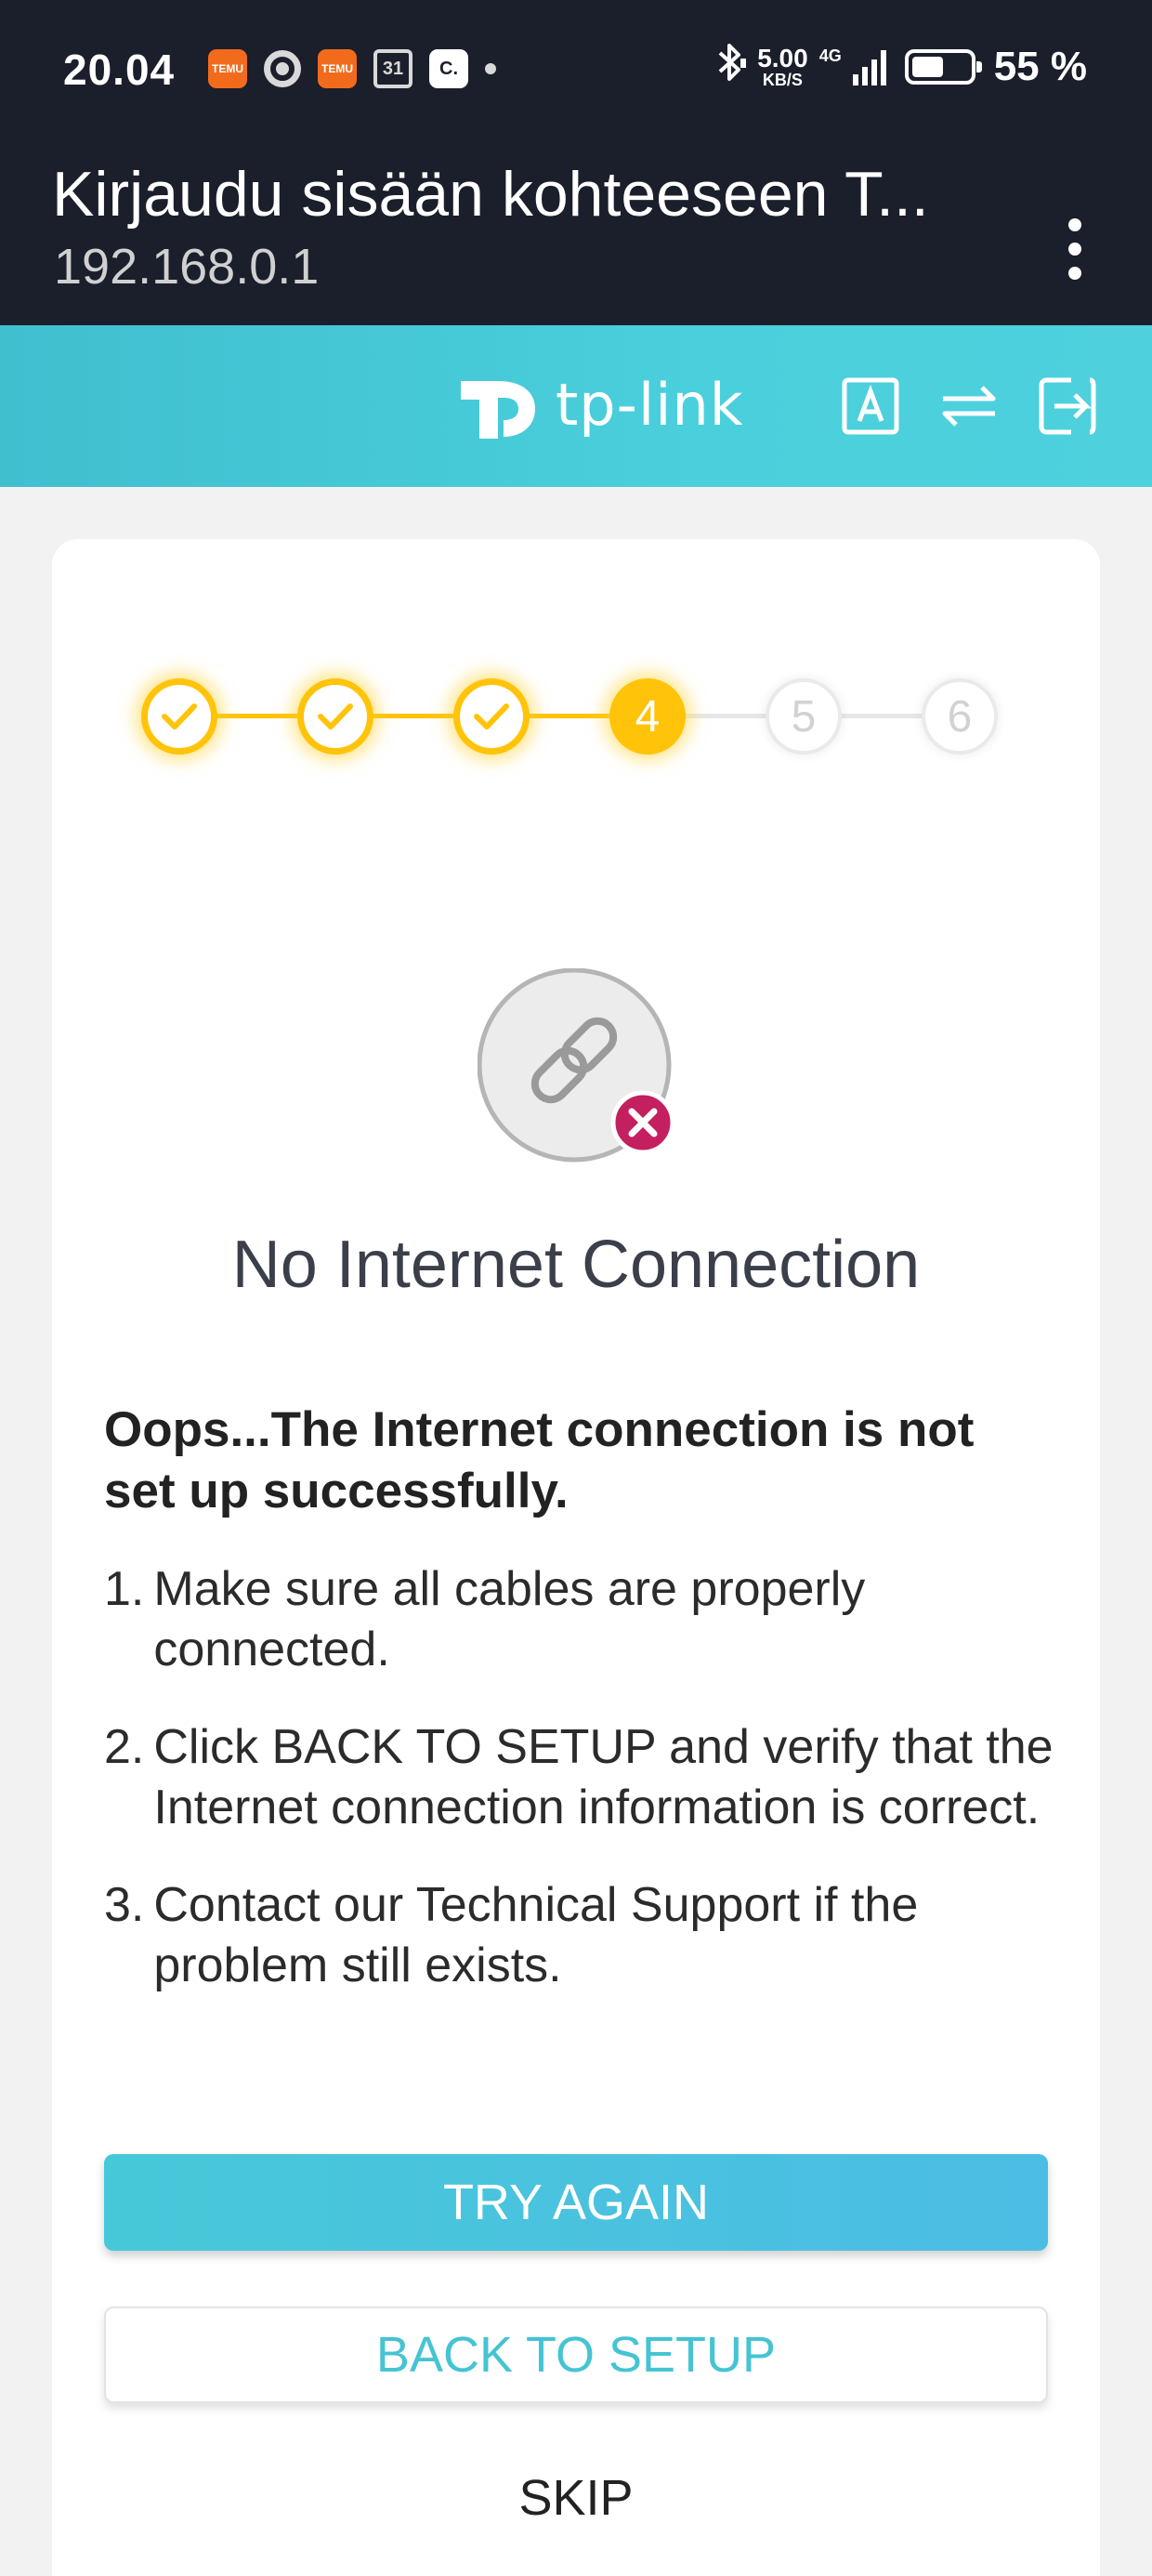 Image resolution: width=1152 pixels, height=2576 pixels. What do you see at coordinates (650, 404) in the screenshot?
I see `tplink-logo-text: tp-link` at bounding box center [650, 404].